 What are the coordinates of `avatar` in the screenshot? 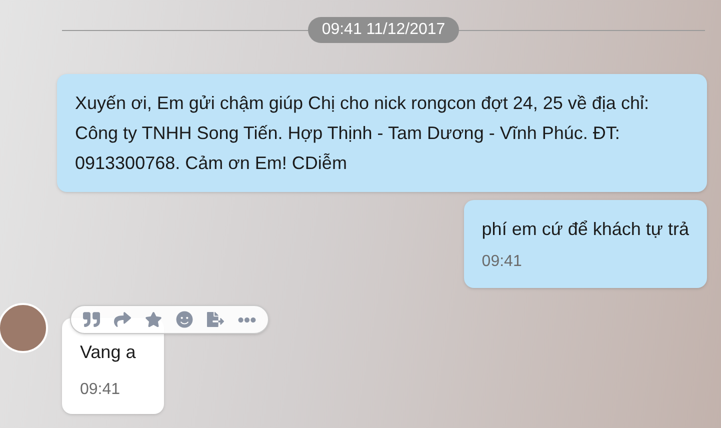 It's located at (24, 328).